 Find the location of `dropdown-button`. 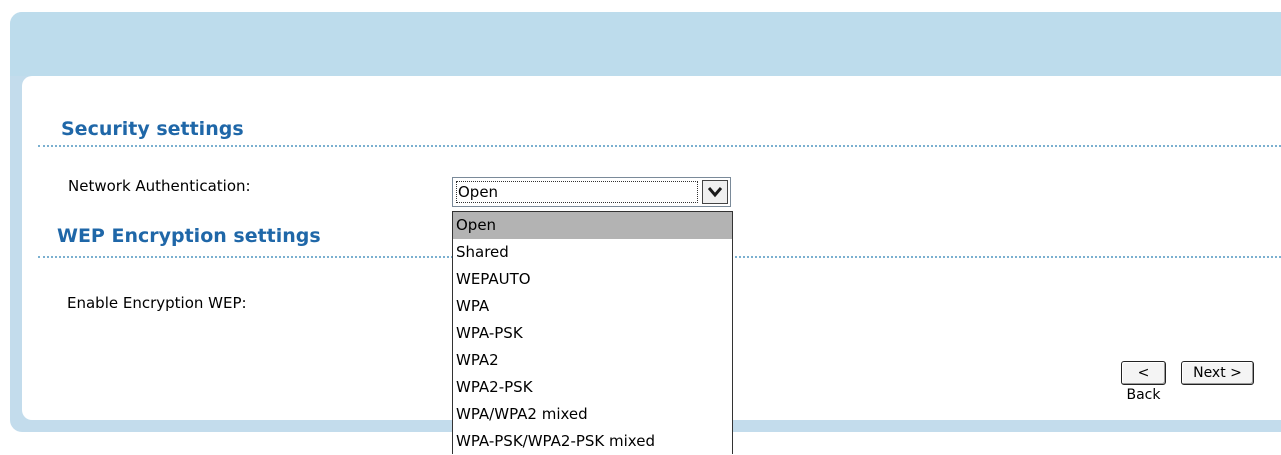

dropdown-button is located at coordinates (715, 192).